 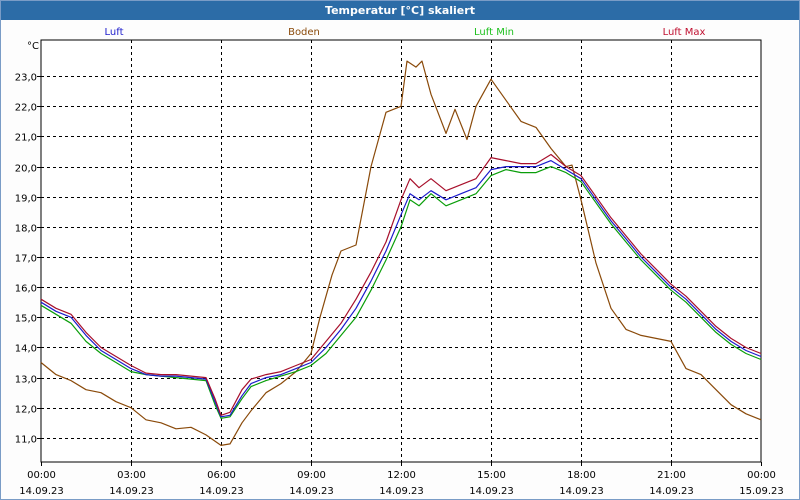 What do you see at coordinates (26, 349) in the screenshot?
I see `y-tick-label: 14,0` at bounding box center [26, 349].